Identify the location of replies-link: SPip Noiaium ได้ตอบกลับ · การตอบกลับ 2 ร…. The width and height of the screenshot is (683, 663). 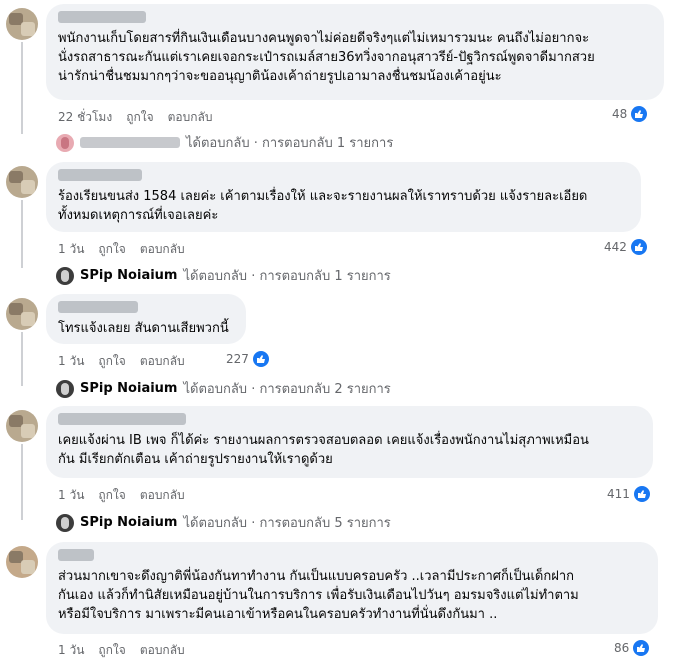
(223, 388).